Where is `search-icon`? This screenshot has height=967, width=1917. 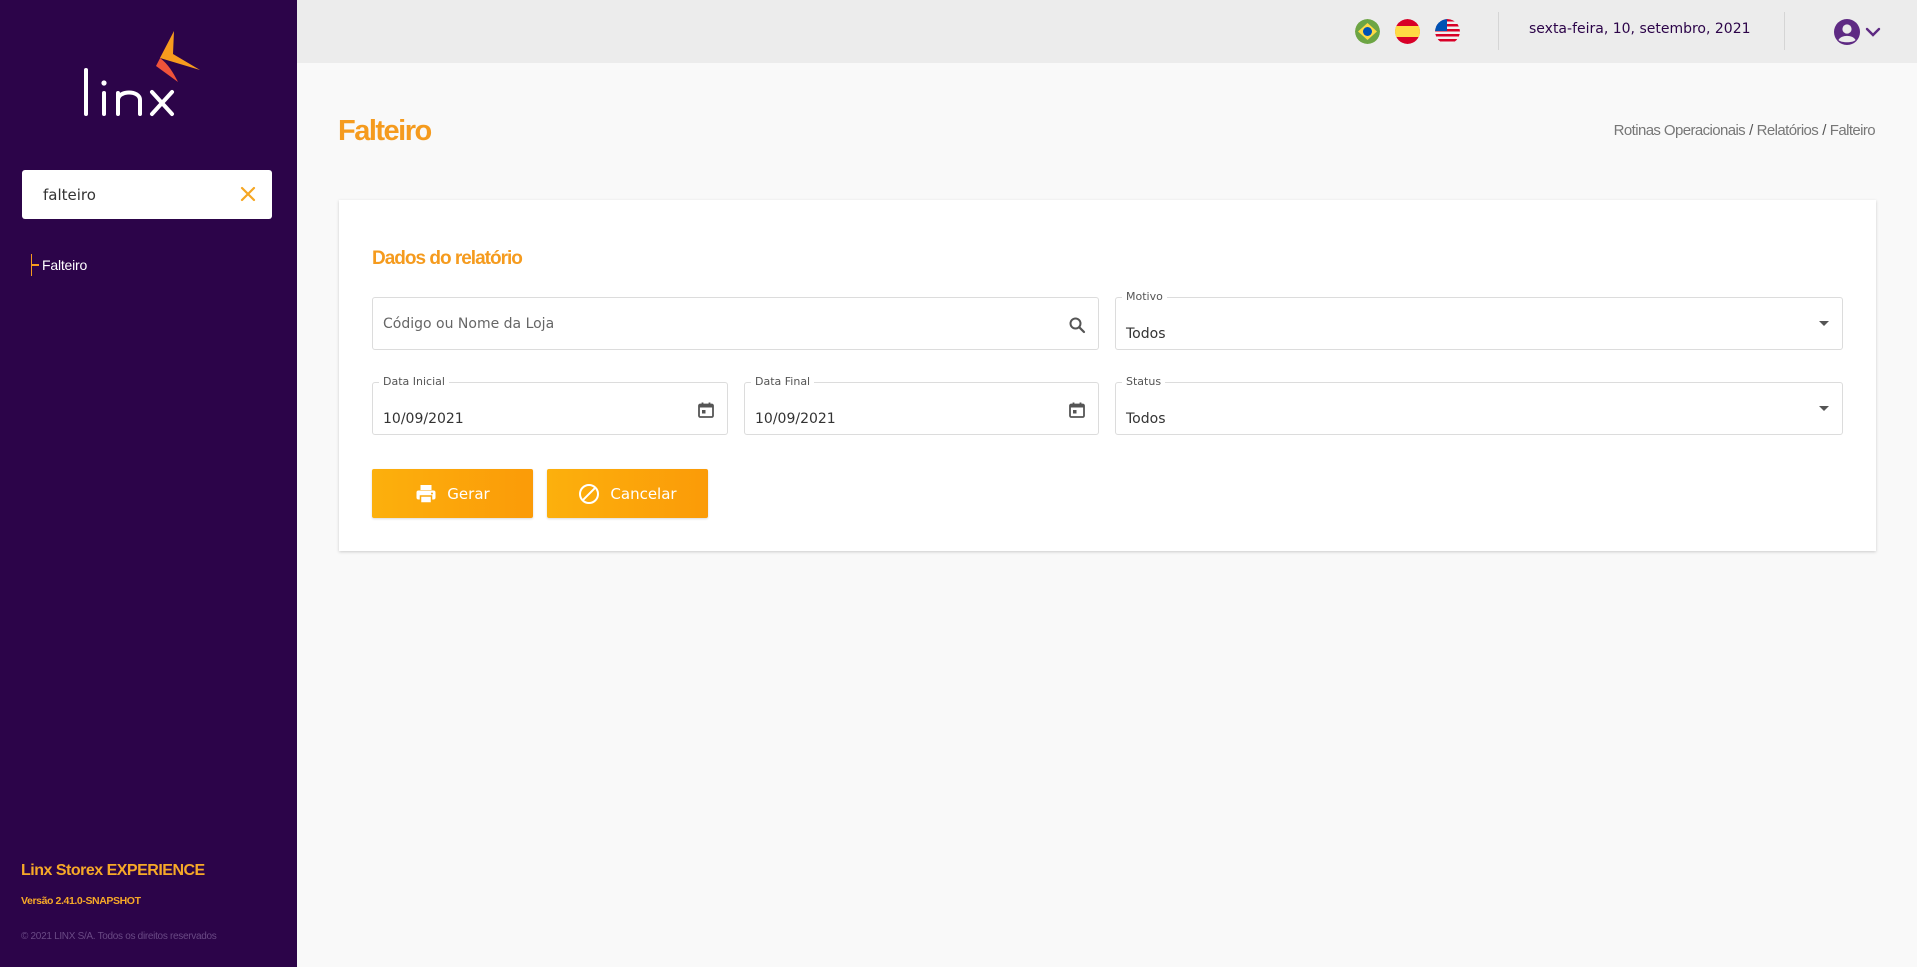
search-icon is located at coordinates (1077, 325).